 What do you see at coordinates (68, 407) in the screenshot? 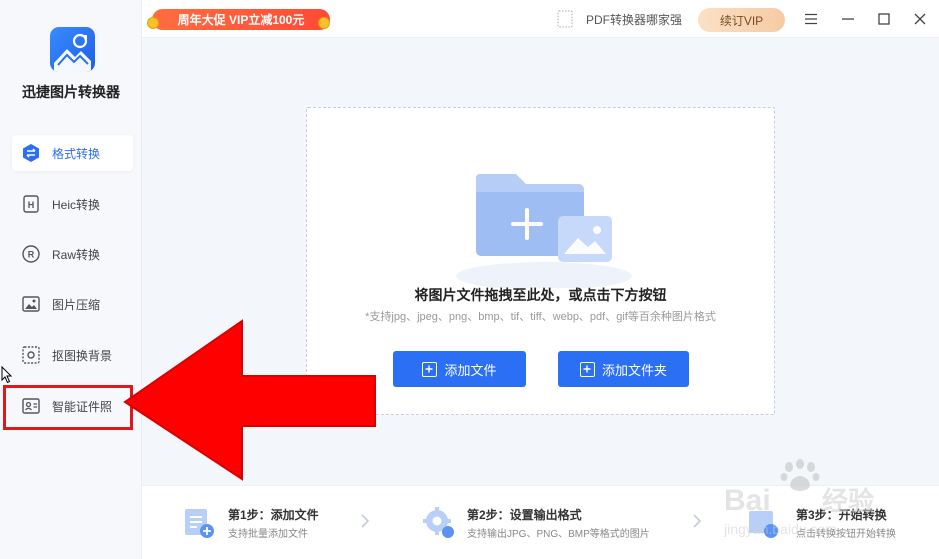
I see `annotation-highlight-box` at bounding box center [68, 407].